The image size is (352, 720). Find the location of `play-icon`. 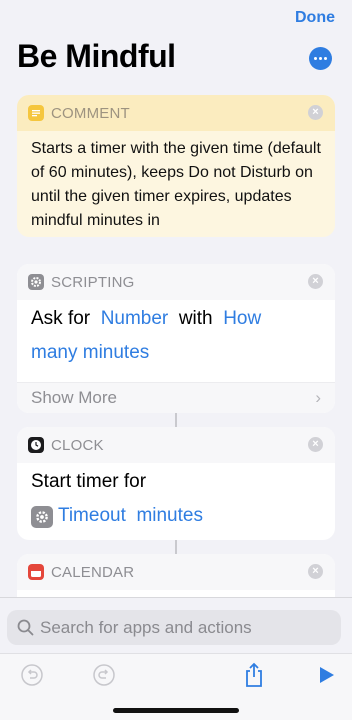

play-icon is located at coordinates (326, 675).